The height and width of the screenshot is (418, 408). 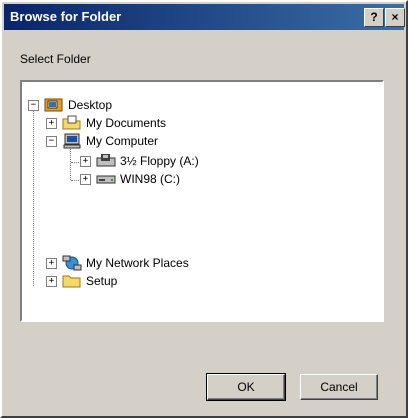 What do you see at coordinates (374, 17) in the screenshot?
I see `help-button: ?` at bounding box center [374, 17].